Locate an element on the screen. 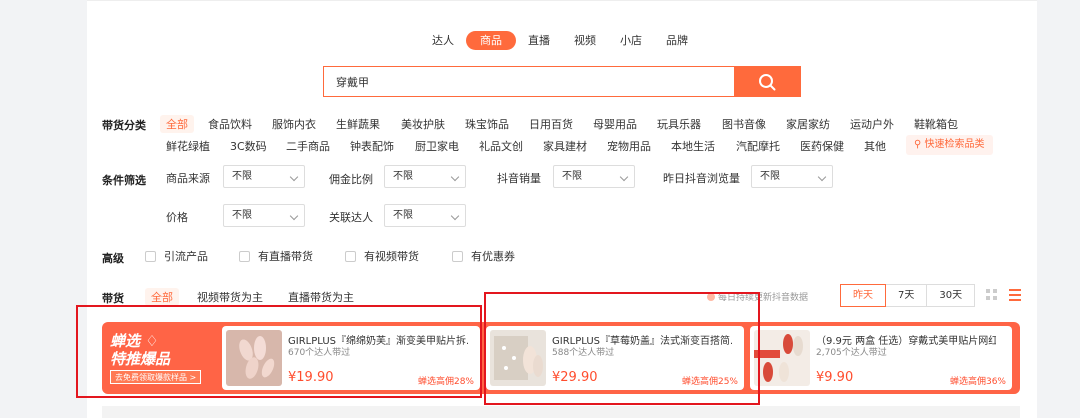 The height and width of the screenshot is (418, 1080). search-icon is located at coordinates (767, 81).